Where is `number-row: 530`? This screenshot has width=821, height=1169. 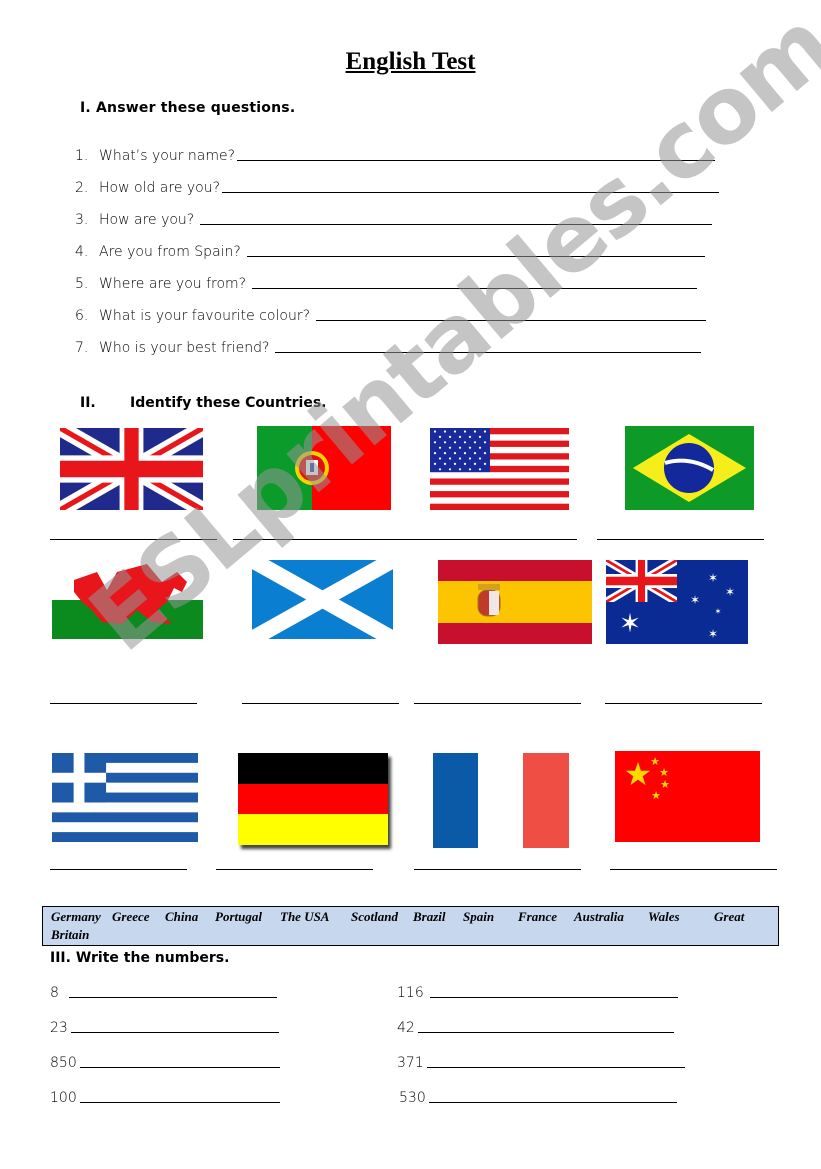
number-row: 530 is located at coordinates (538, 1098).